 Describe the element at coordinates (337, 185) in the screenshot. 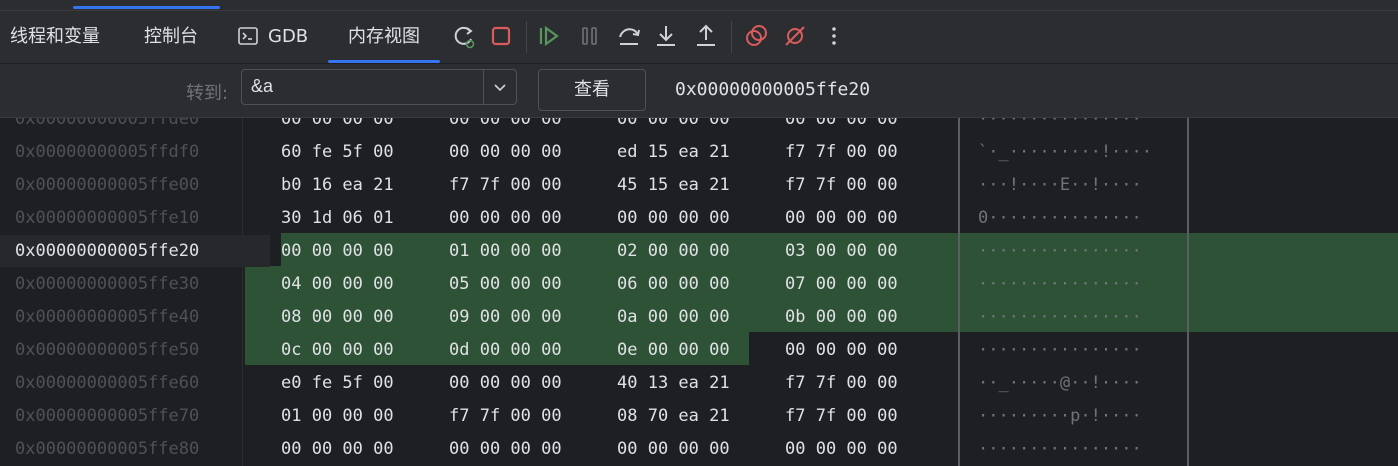

I see `memory-byte-group: b0 16 ea 21` at that location.